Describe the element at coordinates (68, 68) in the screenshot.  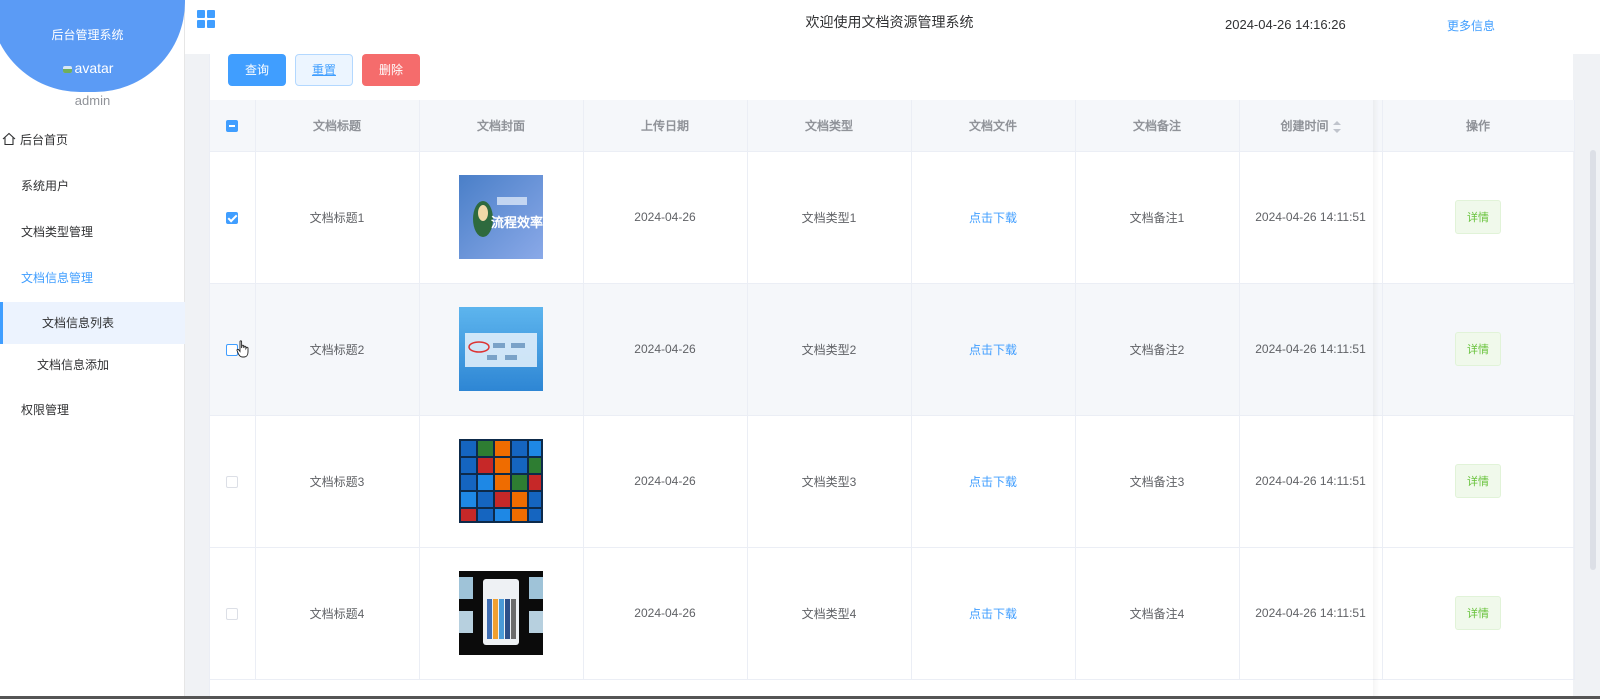
I see `broken-image-icon` at that location.